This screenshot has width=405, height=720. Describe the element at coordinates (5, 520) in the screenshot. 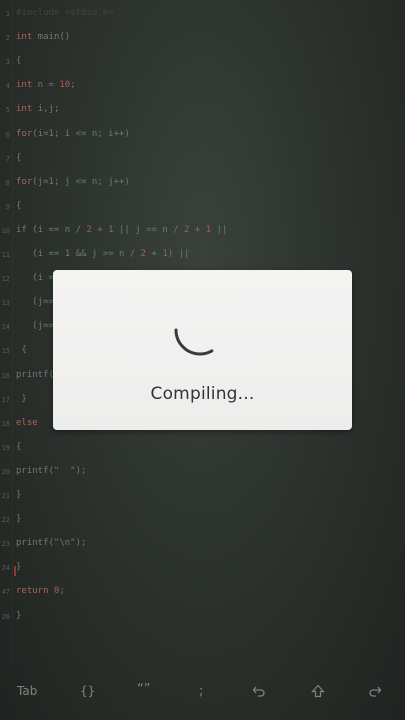

I see `line-number: 22` at that location.